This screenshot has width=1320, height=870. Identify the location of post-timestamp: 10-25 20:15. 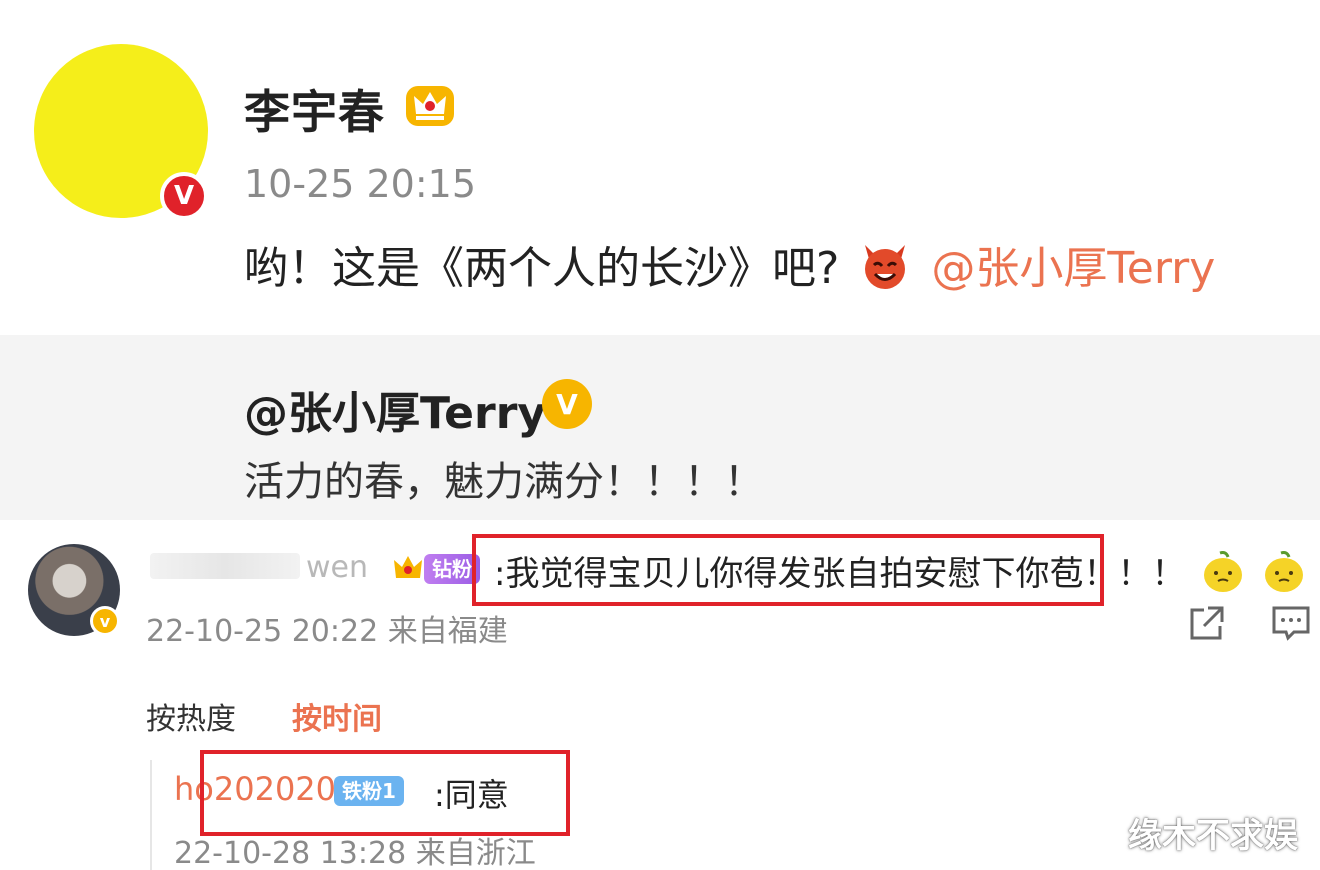
(360, 184).